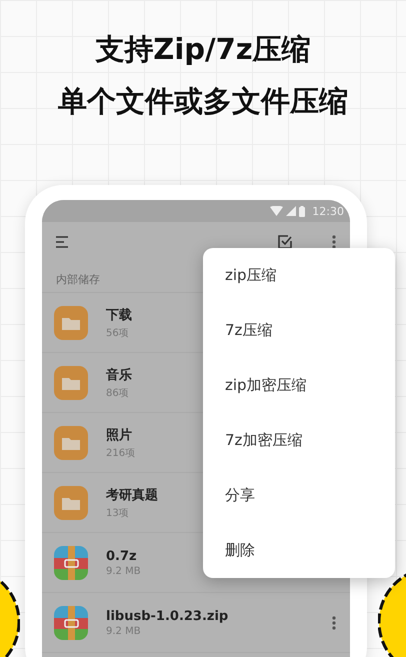 This screenshot has height=657, width=406. Describe the element at coordinates (203, 49) in the screenshot. I see `headline: 支持Zip/7z压缩` at that location.